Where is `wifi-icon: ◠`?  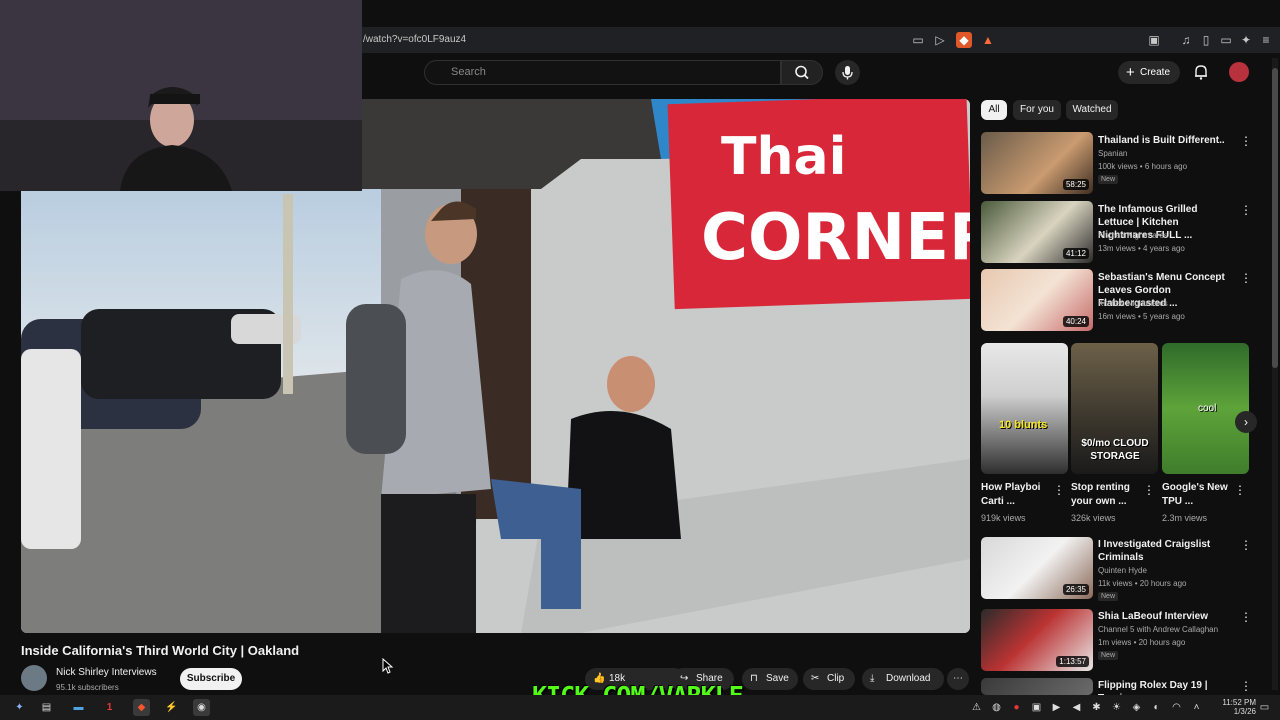
wifi-icon: ◠ is located at coordinates (1176, 707).